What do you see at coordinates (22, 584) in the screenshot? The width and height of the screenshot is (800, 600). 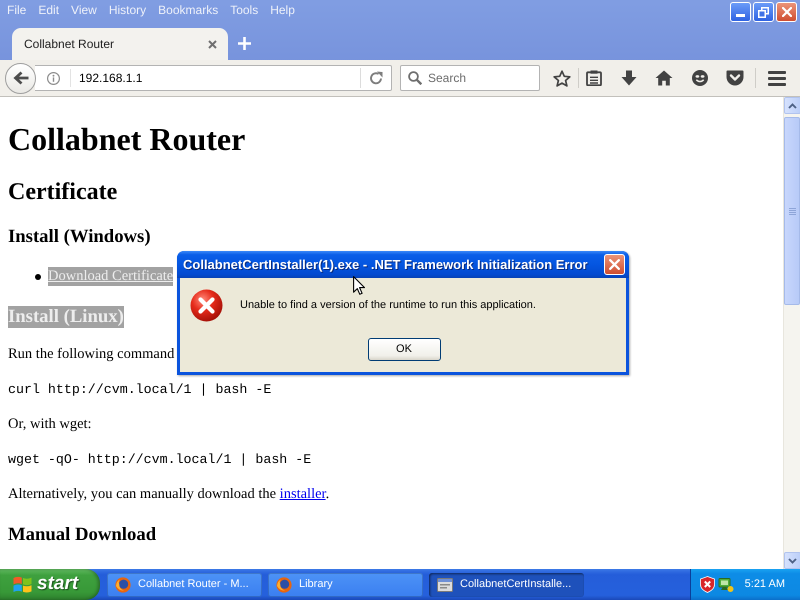 I see `windows-logo-icon` at bounding box center [22, 584].